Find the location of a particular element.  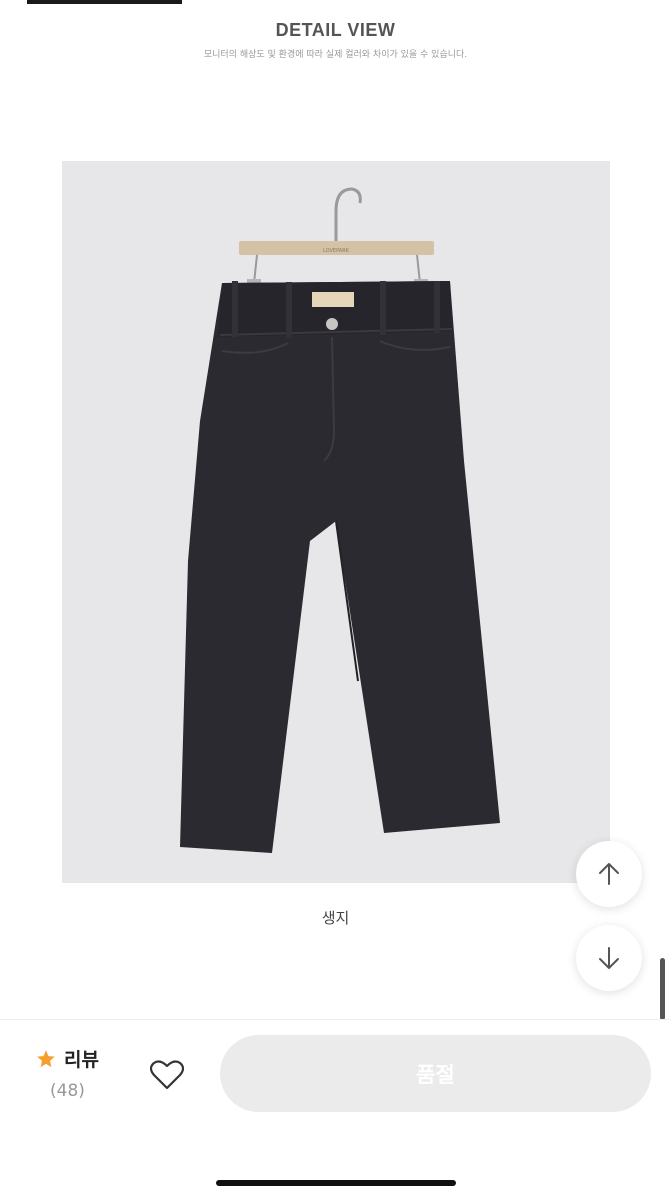

svg-text: LOVEPARK is located at coordinates (336, 251).